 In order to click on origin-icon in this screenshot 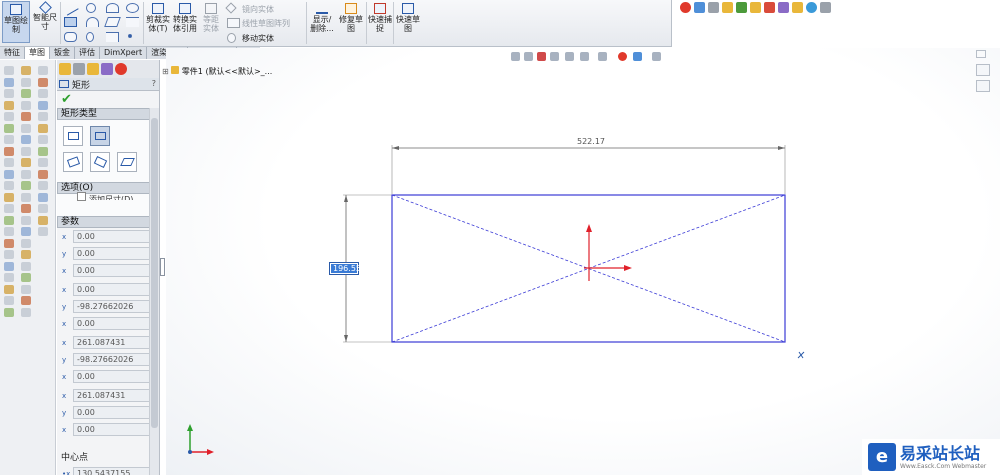, I will do `click(608, 252)`.